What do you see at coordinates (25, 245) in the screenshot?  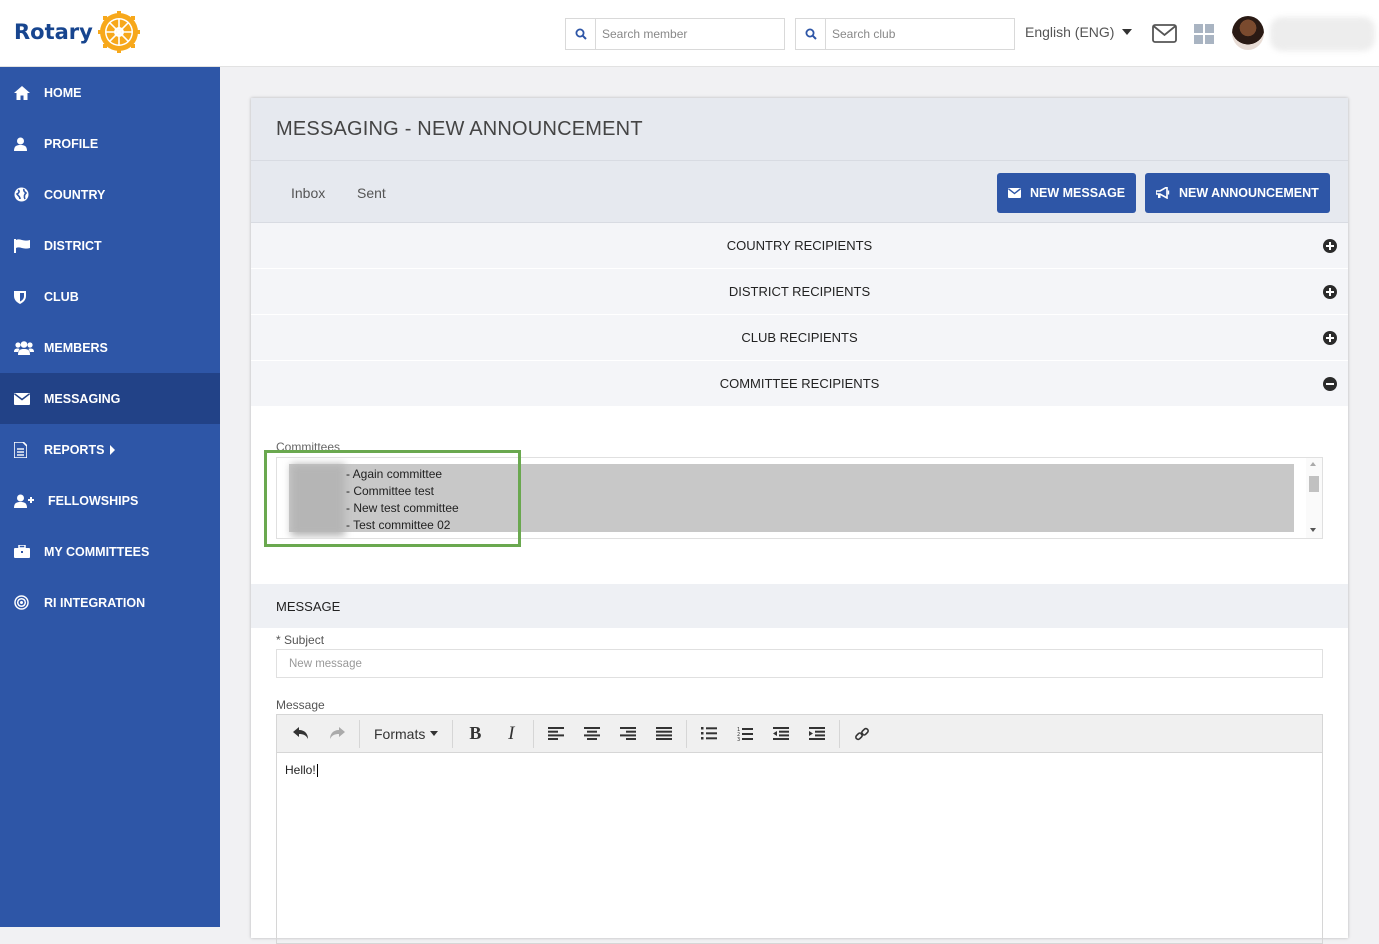 I see `flag-icon` at bounding box center [25, 245].